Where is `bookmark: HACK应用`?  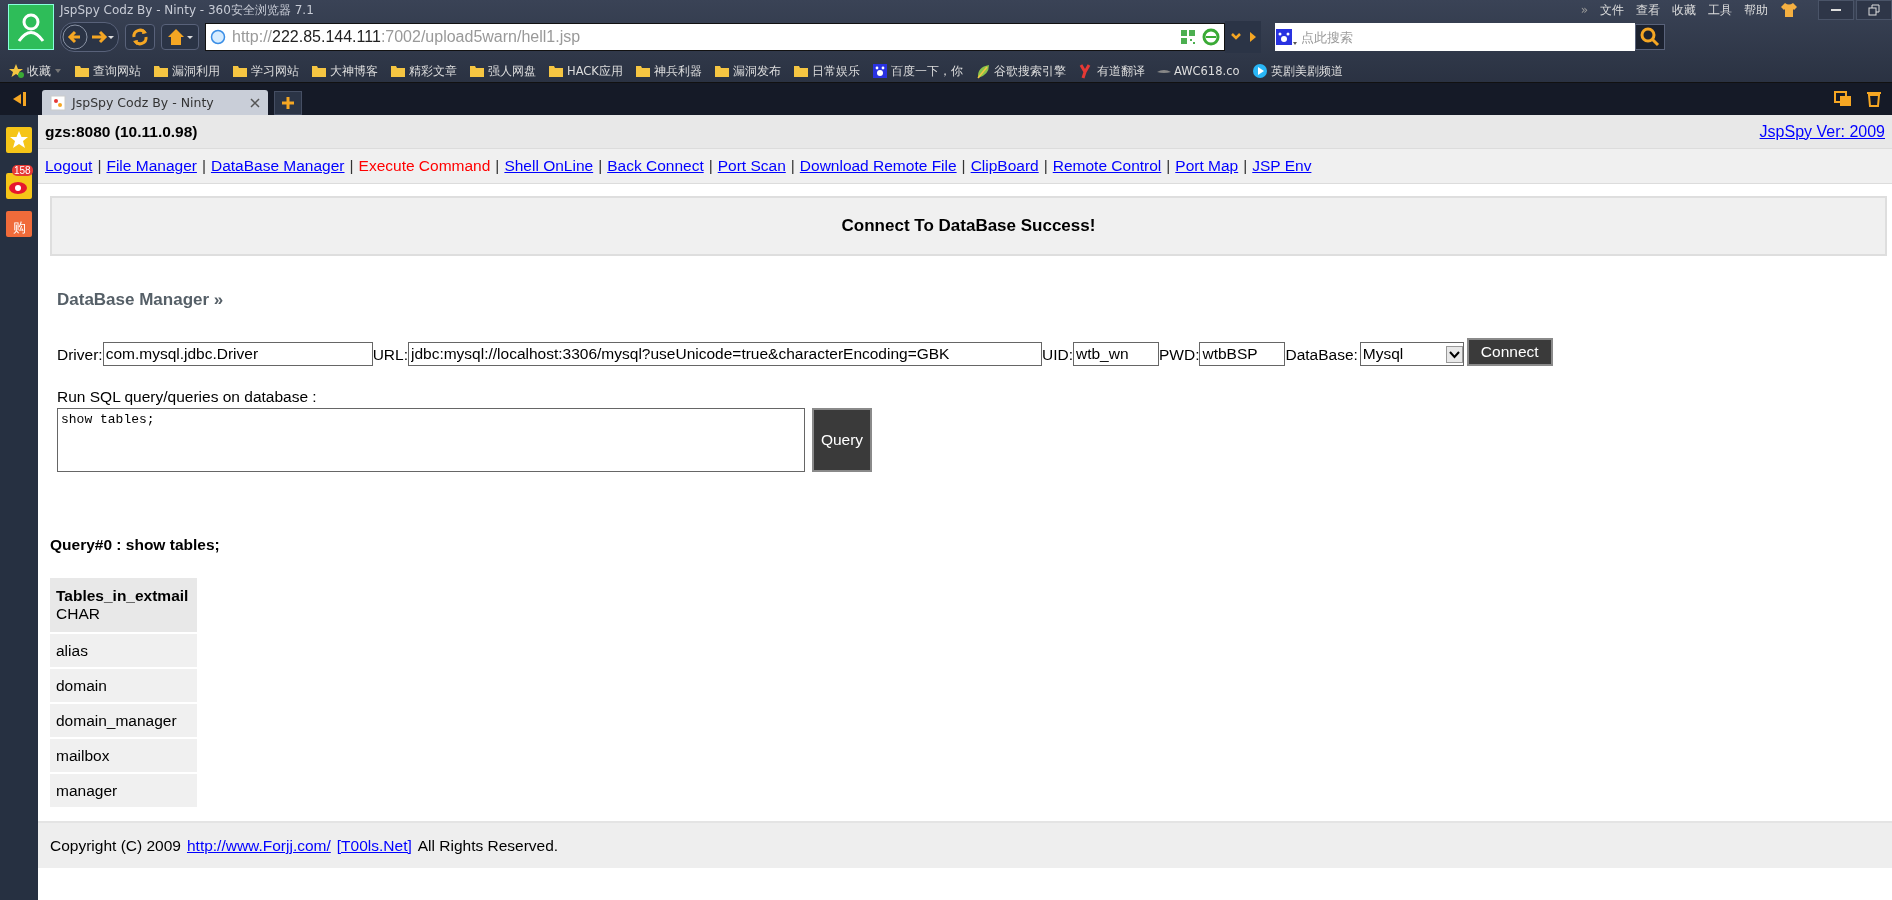 bookmark: HACK应用 is located at coordinates (585, 71).